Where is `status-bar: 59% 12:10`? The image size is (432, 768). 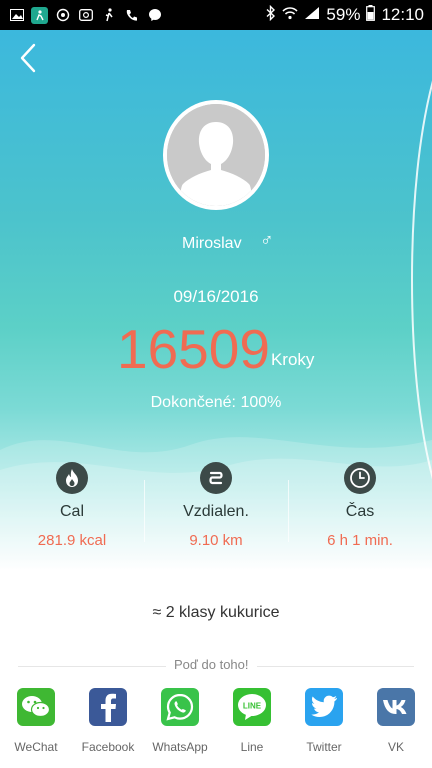
status-bar: 59% 12:10 is located at coordinates (216, 15).